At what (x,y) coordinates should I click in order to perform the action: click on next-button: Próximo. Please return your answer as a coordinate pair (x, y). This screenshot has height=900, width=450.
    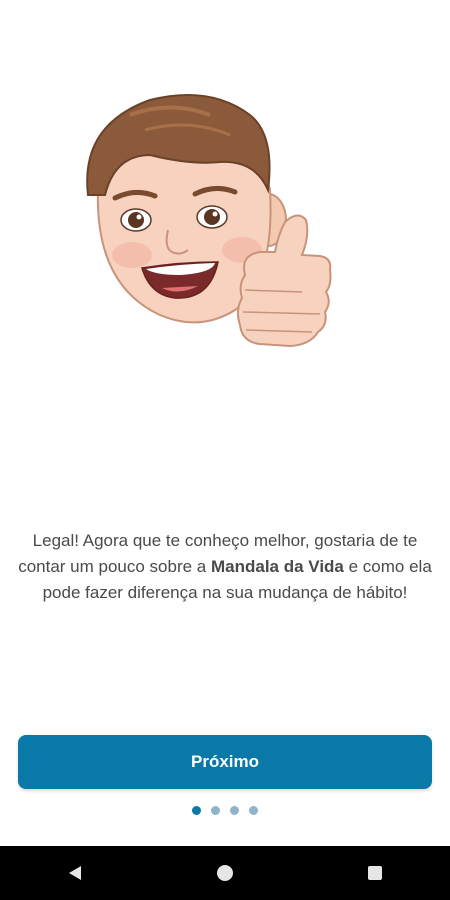
    Looking at the image, I should click on (225, 762).